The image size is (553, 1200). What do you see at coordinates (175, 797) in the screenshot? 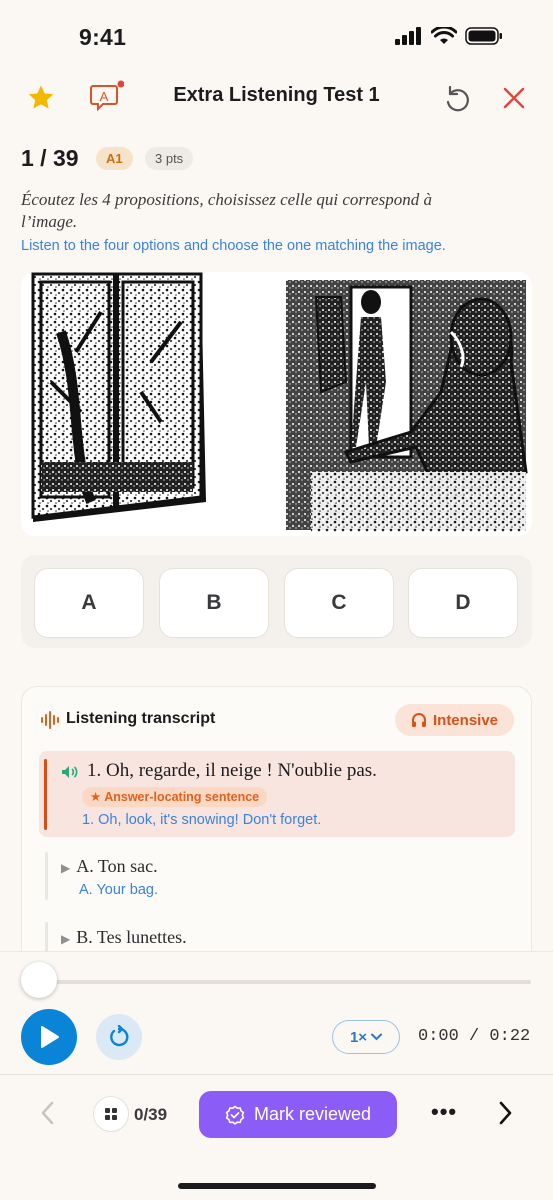
I see `answer-locating-badge: ★ Answer-locating sentence` at bounding box center [175, 797].